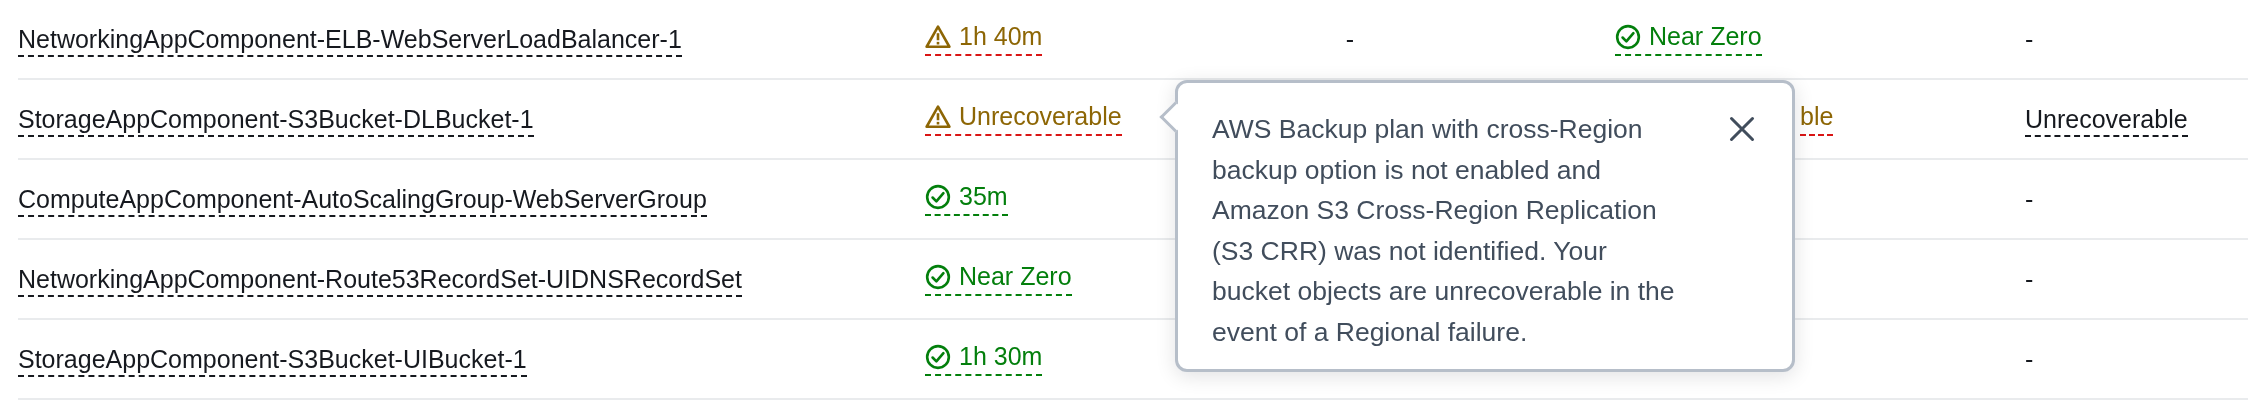  Describe the element at coordinates (362, 200) in the screenshot. I see `resource-name-link: ComputeAppComponent-AutoScalingGroup-WebServerGroup` at that location.